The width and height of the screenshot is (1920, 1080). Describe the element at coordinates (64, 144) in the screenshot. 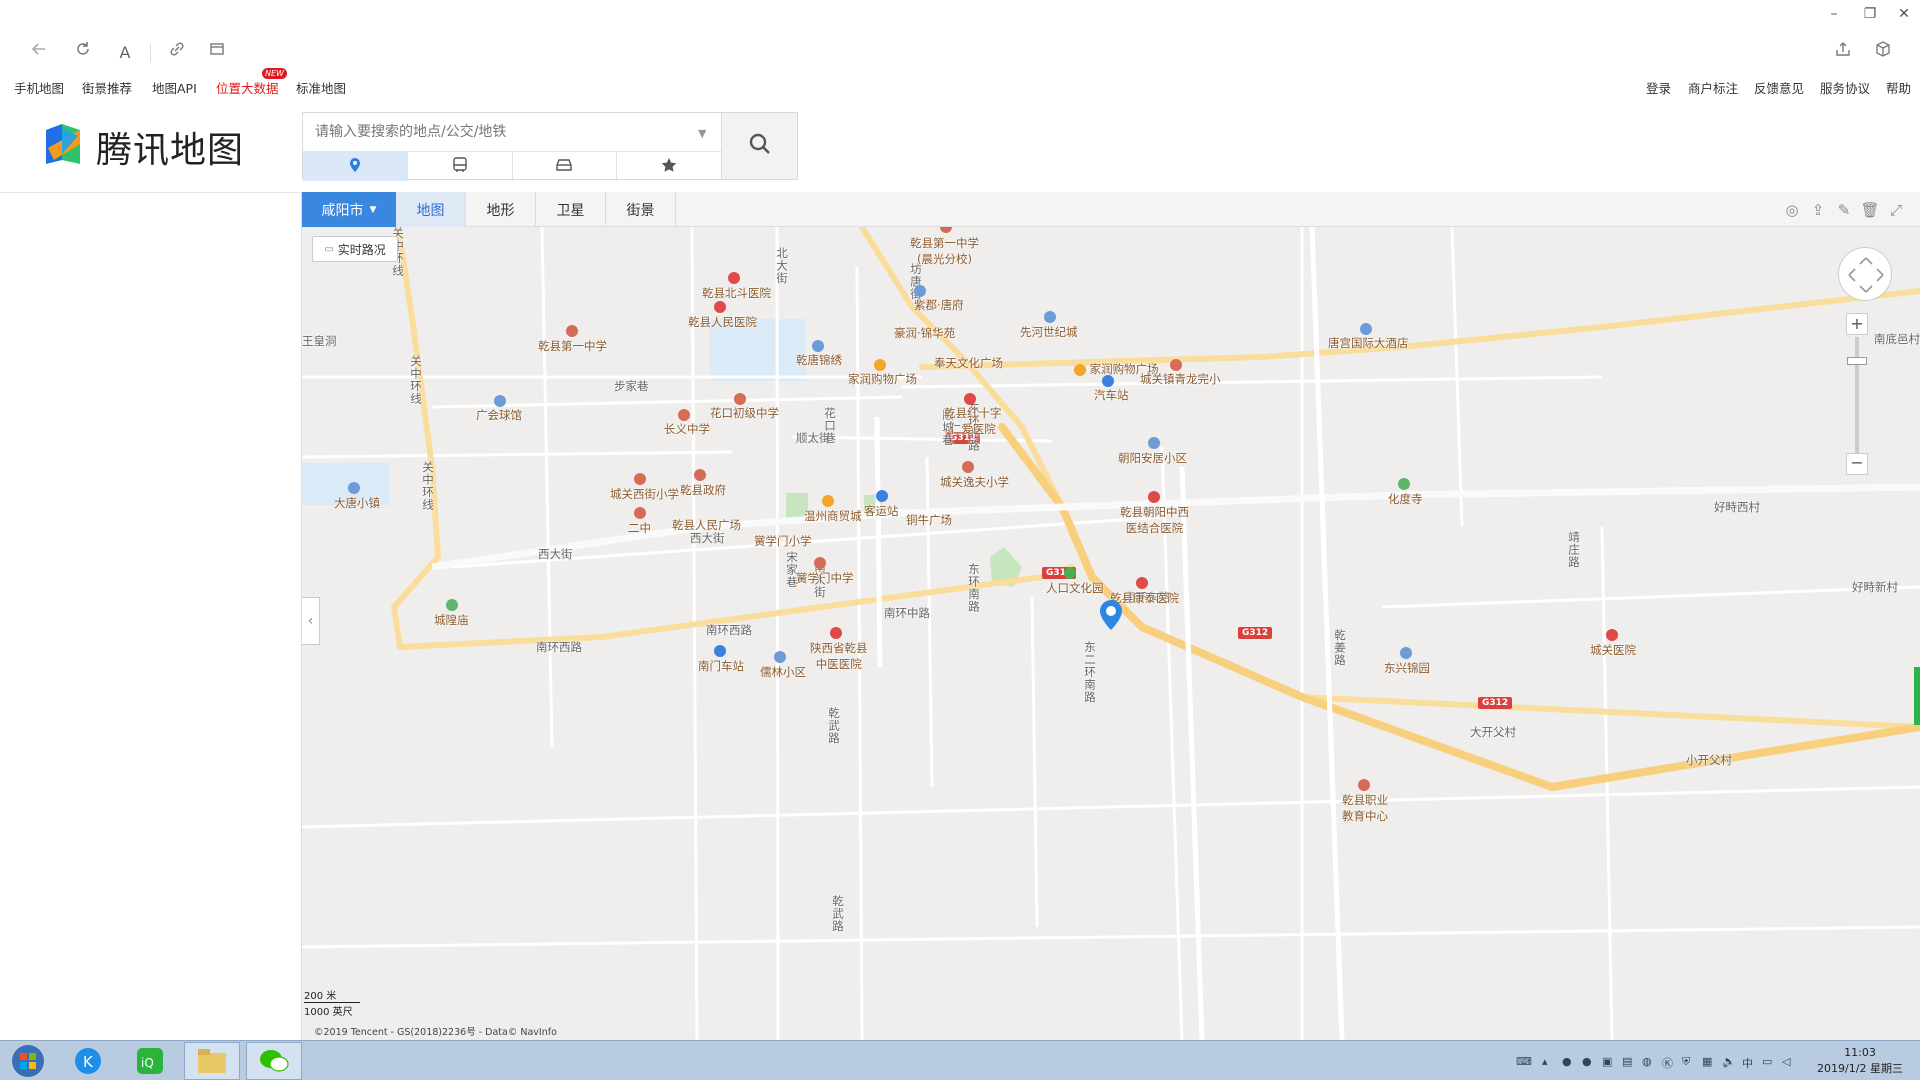

I see `tencent-map-logo-icon` at that location.